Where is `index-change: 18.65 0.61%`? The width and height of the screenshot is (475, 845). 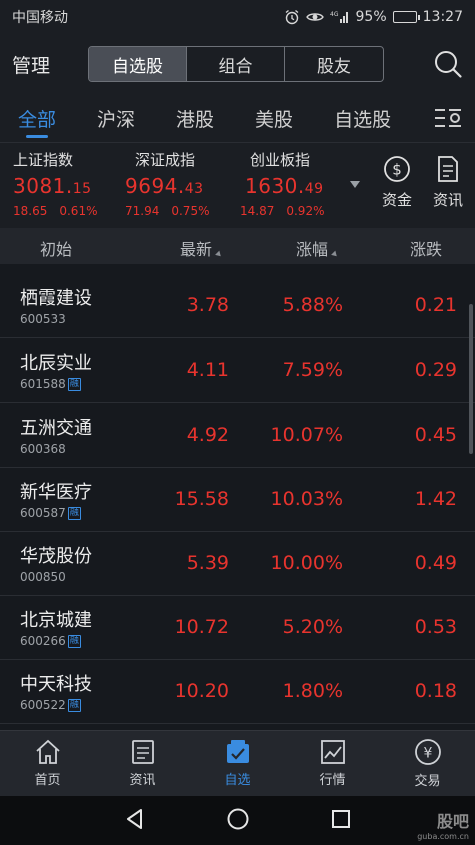 index-change: 18.65 0.61% is located at coordinates (73, 211).